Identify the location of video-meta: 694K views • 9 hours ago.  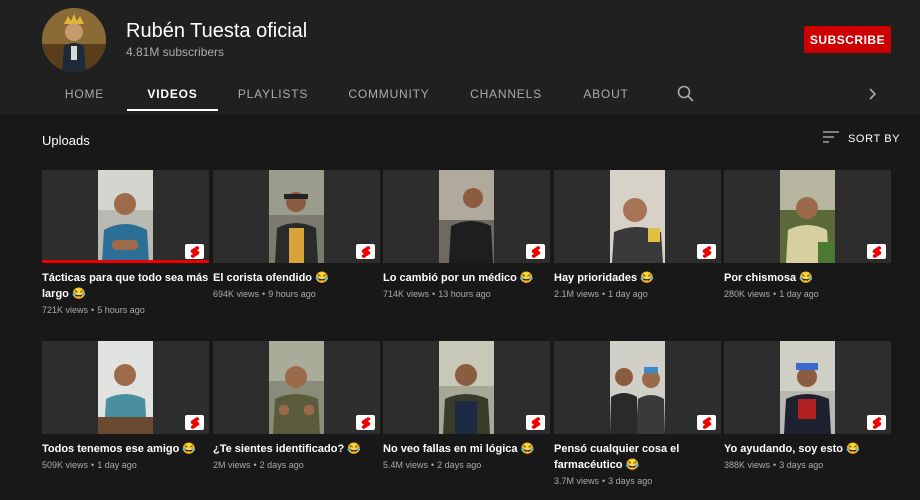
(264, 294).